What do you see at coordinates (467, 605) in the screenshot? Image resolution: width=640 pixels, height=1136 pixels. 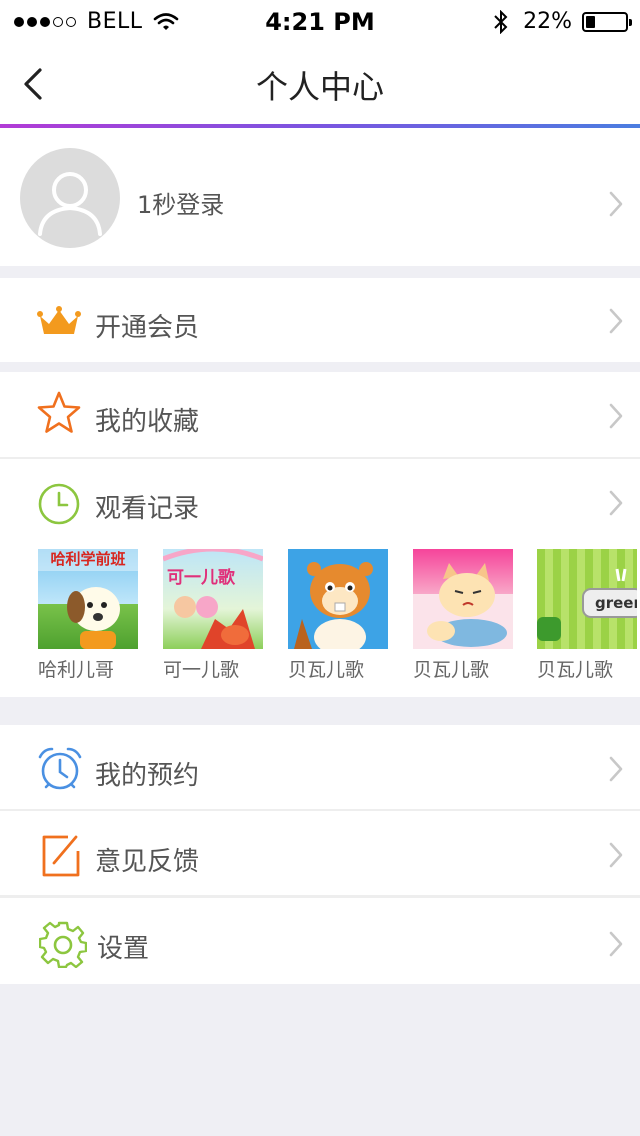 I see `cartoon-cat-image` at bounding box center [467, 605].